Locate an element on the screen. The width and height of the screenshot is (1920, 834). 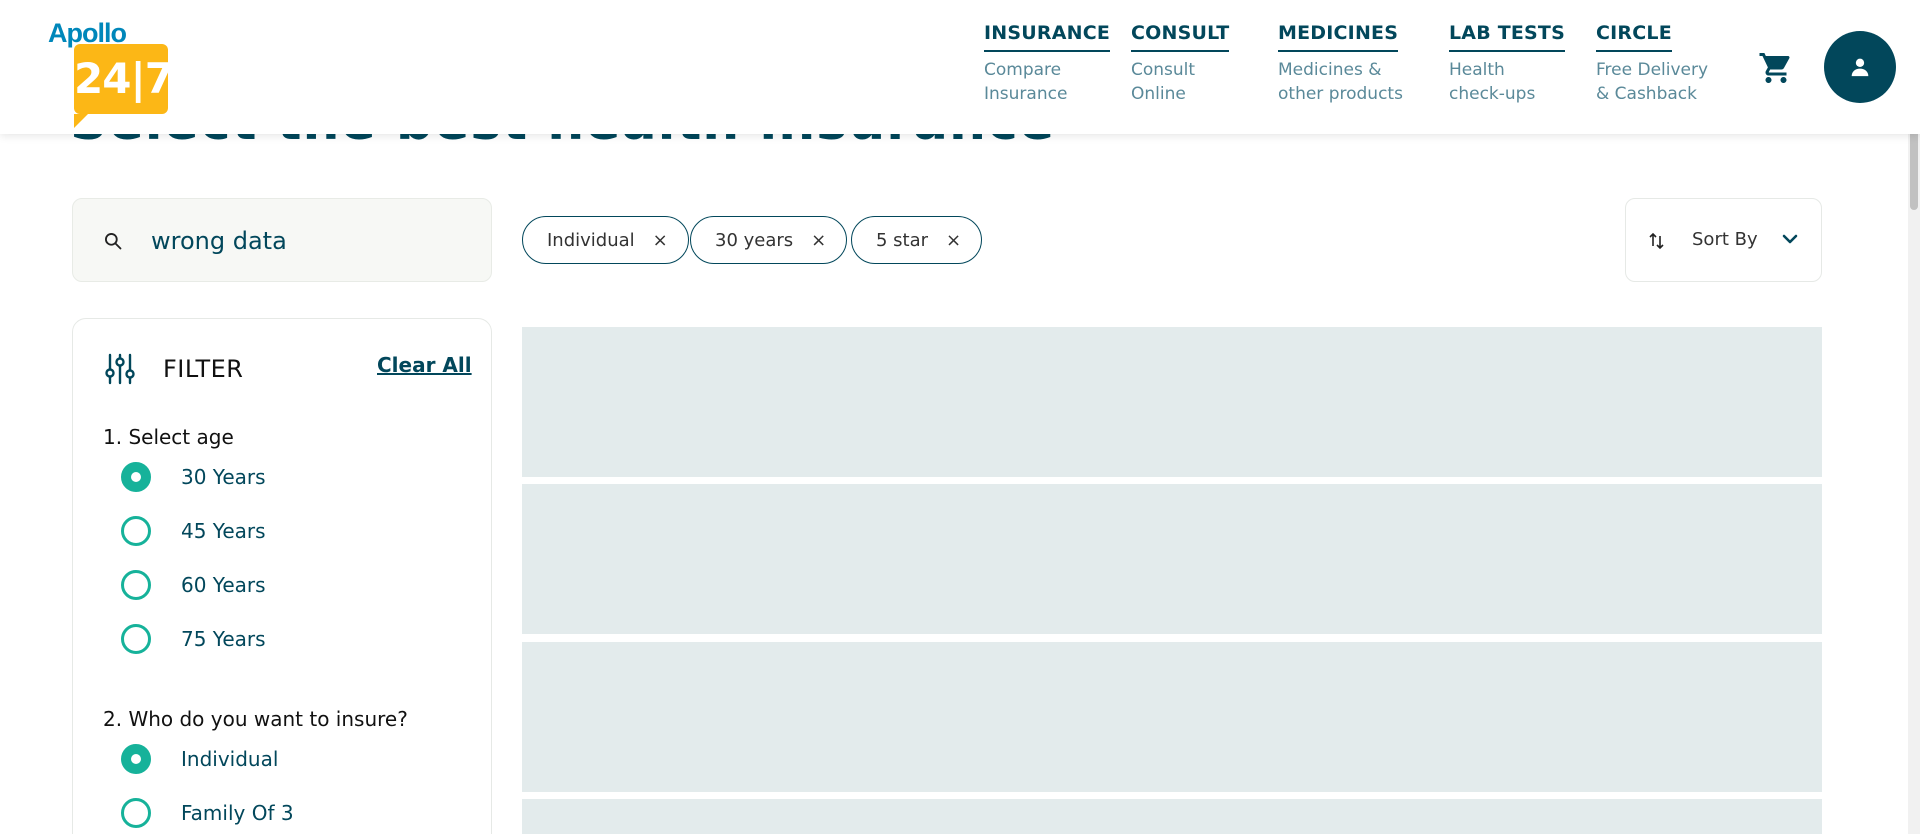
chip-label: Individual is located at coordinates (591, 240).